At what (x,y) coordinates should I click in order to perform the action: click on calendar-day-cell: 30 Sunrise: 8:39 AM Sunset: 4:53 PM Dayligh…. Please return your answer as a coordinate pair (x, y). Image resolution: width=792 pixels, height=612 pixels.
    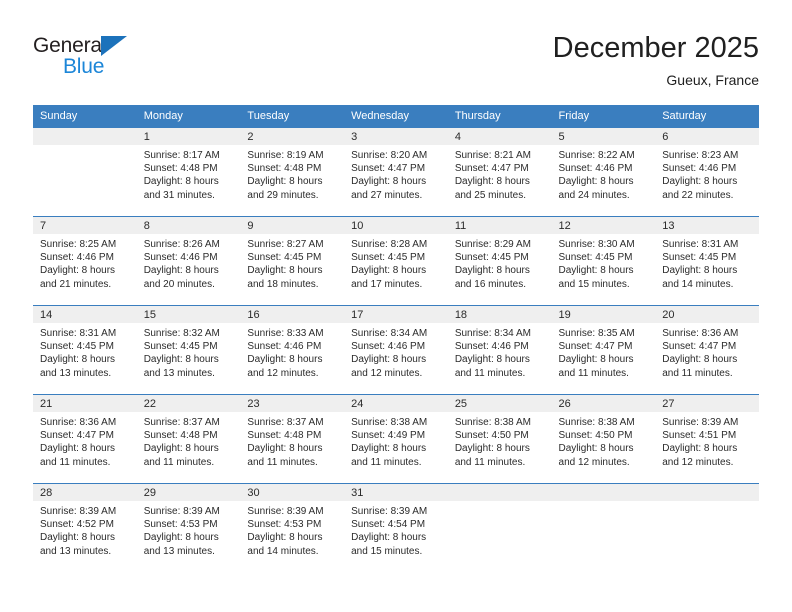
    Looking at the image, I should click on (292, 527).